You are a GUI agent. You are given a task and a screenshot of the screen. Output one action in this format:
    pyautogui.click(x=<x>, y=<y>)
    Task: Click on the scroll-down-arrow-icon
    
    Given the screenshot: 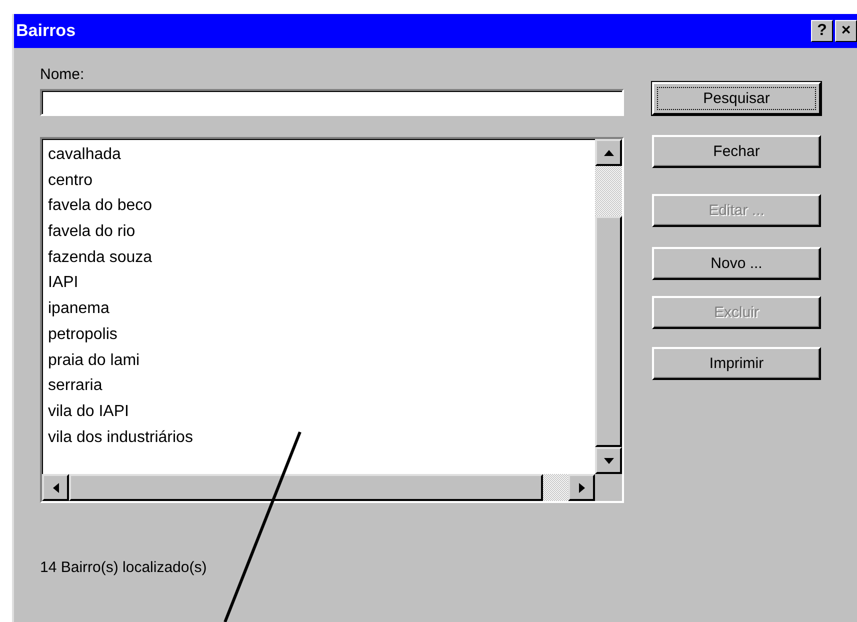 What is the action you would take?
    pyautogui.click(x=609, y=461)
    